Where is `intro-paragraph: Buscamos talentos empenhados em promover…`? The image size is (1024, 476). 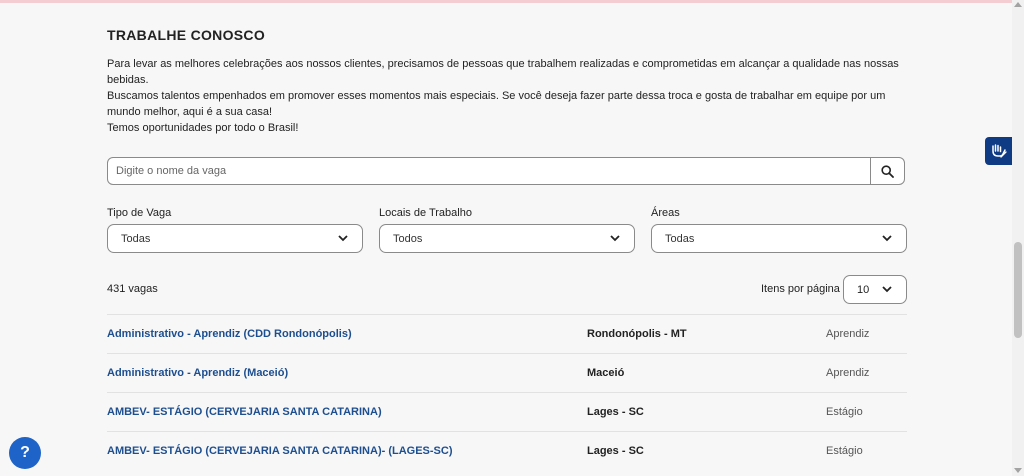
intro-paragraph: Buscamos talentos empenhados em promover… is located at coordinates (496, 104).